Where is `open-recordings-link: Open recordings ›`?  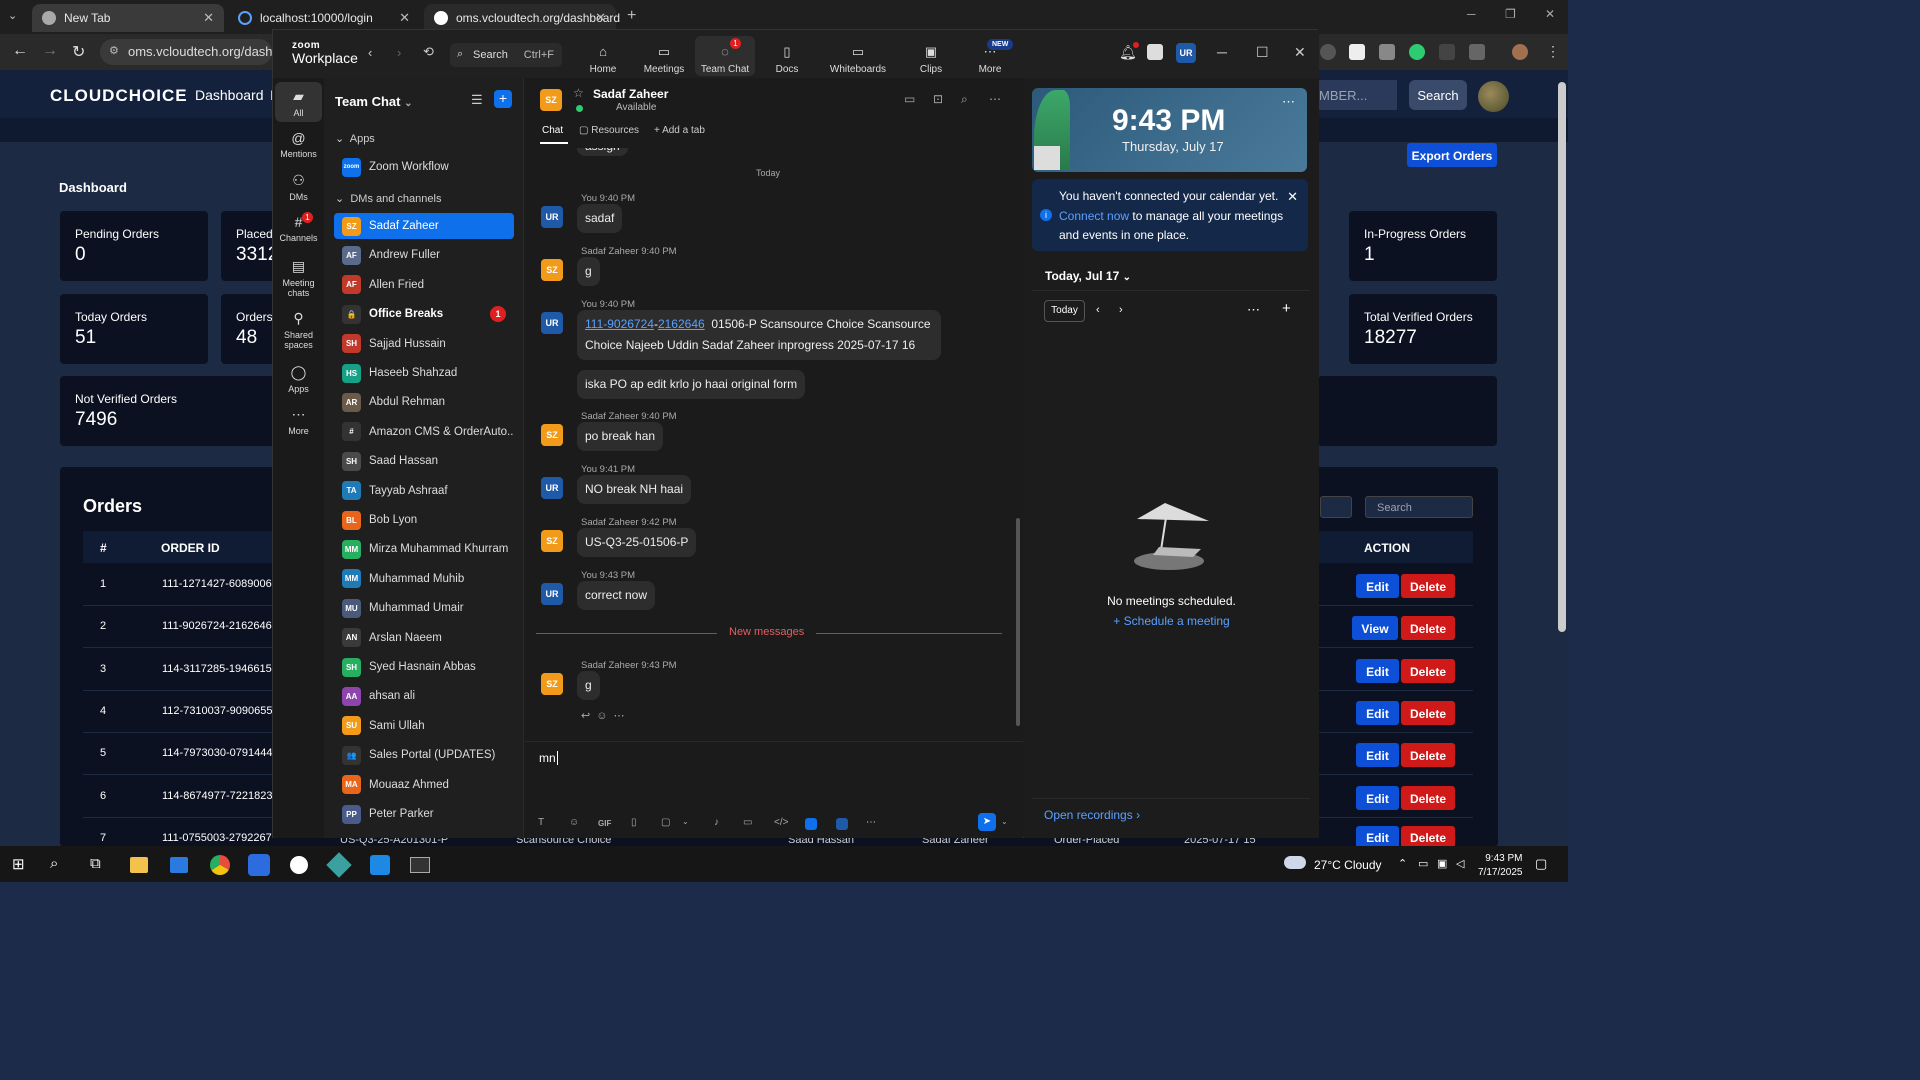 open-recordings-link: Open recordings › is located at coordinates (1092, 815).